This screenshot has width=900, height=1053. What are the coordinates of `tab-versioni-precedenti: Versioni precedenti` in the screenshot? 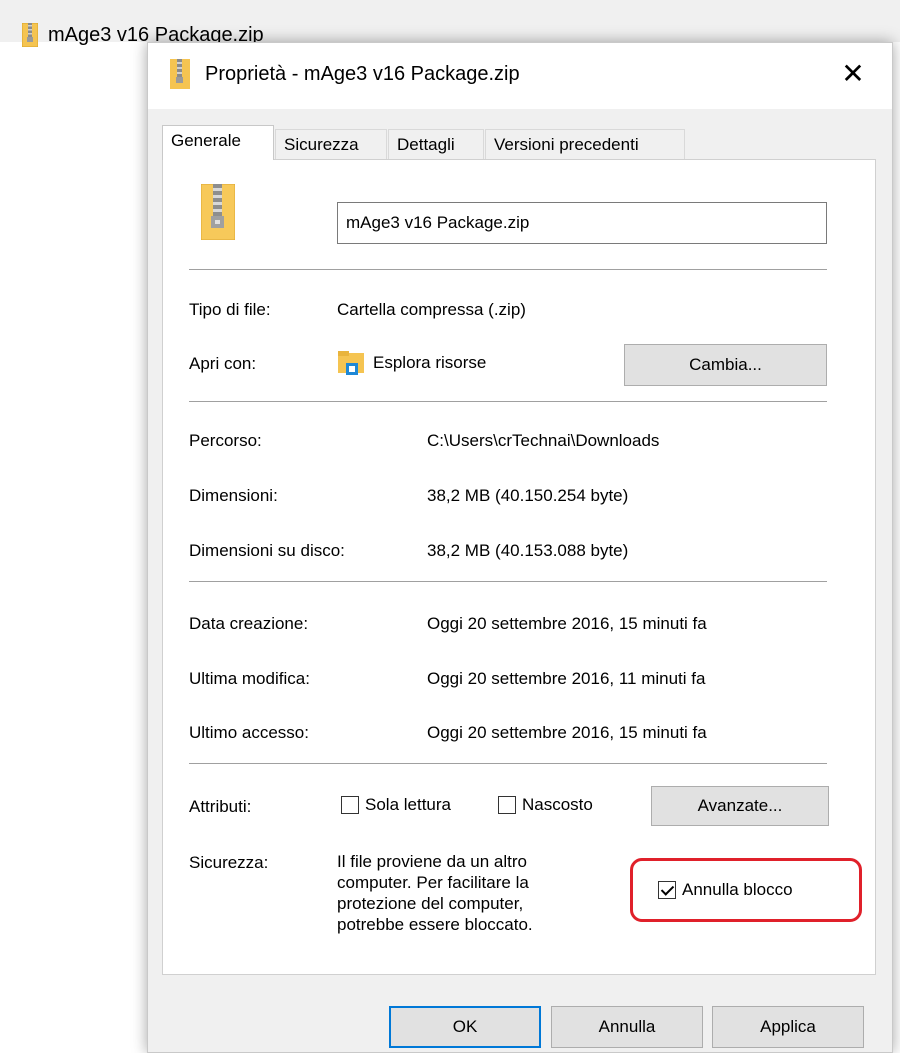 It's located at (585, 144).